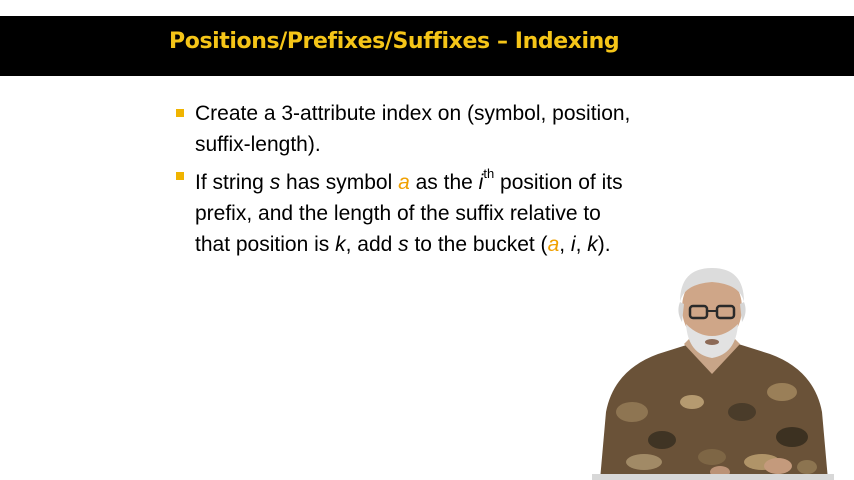 The height and width of the screenshot is (480, 854). What do you see at coordinates (232, 182) in the screenshot?
I see `text-fragment: If string` at bounding box center [232, 182].